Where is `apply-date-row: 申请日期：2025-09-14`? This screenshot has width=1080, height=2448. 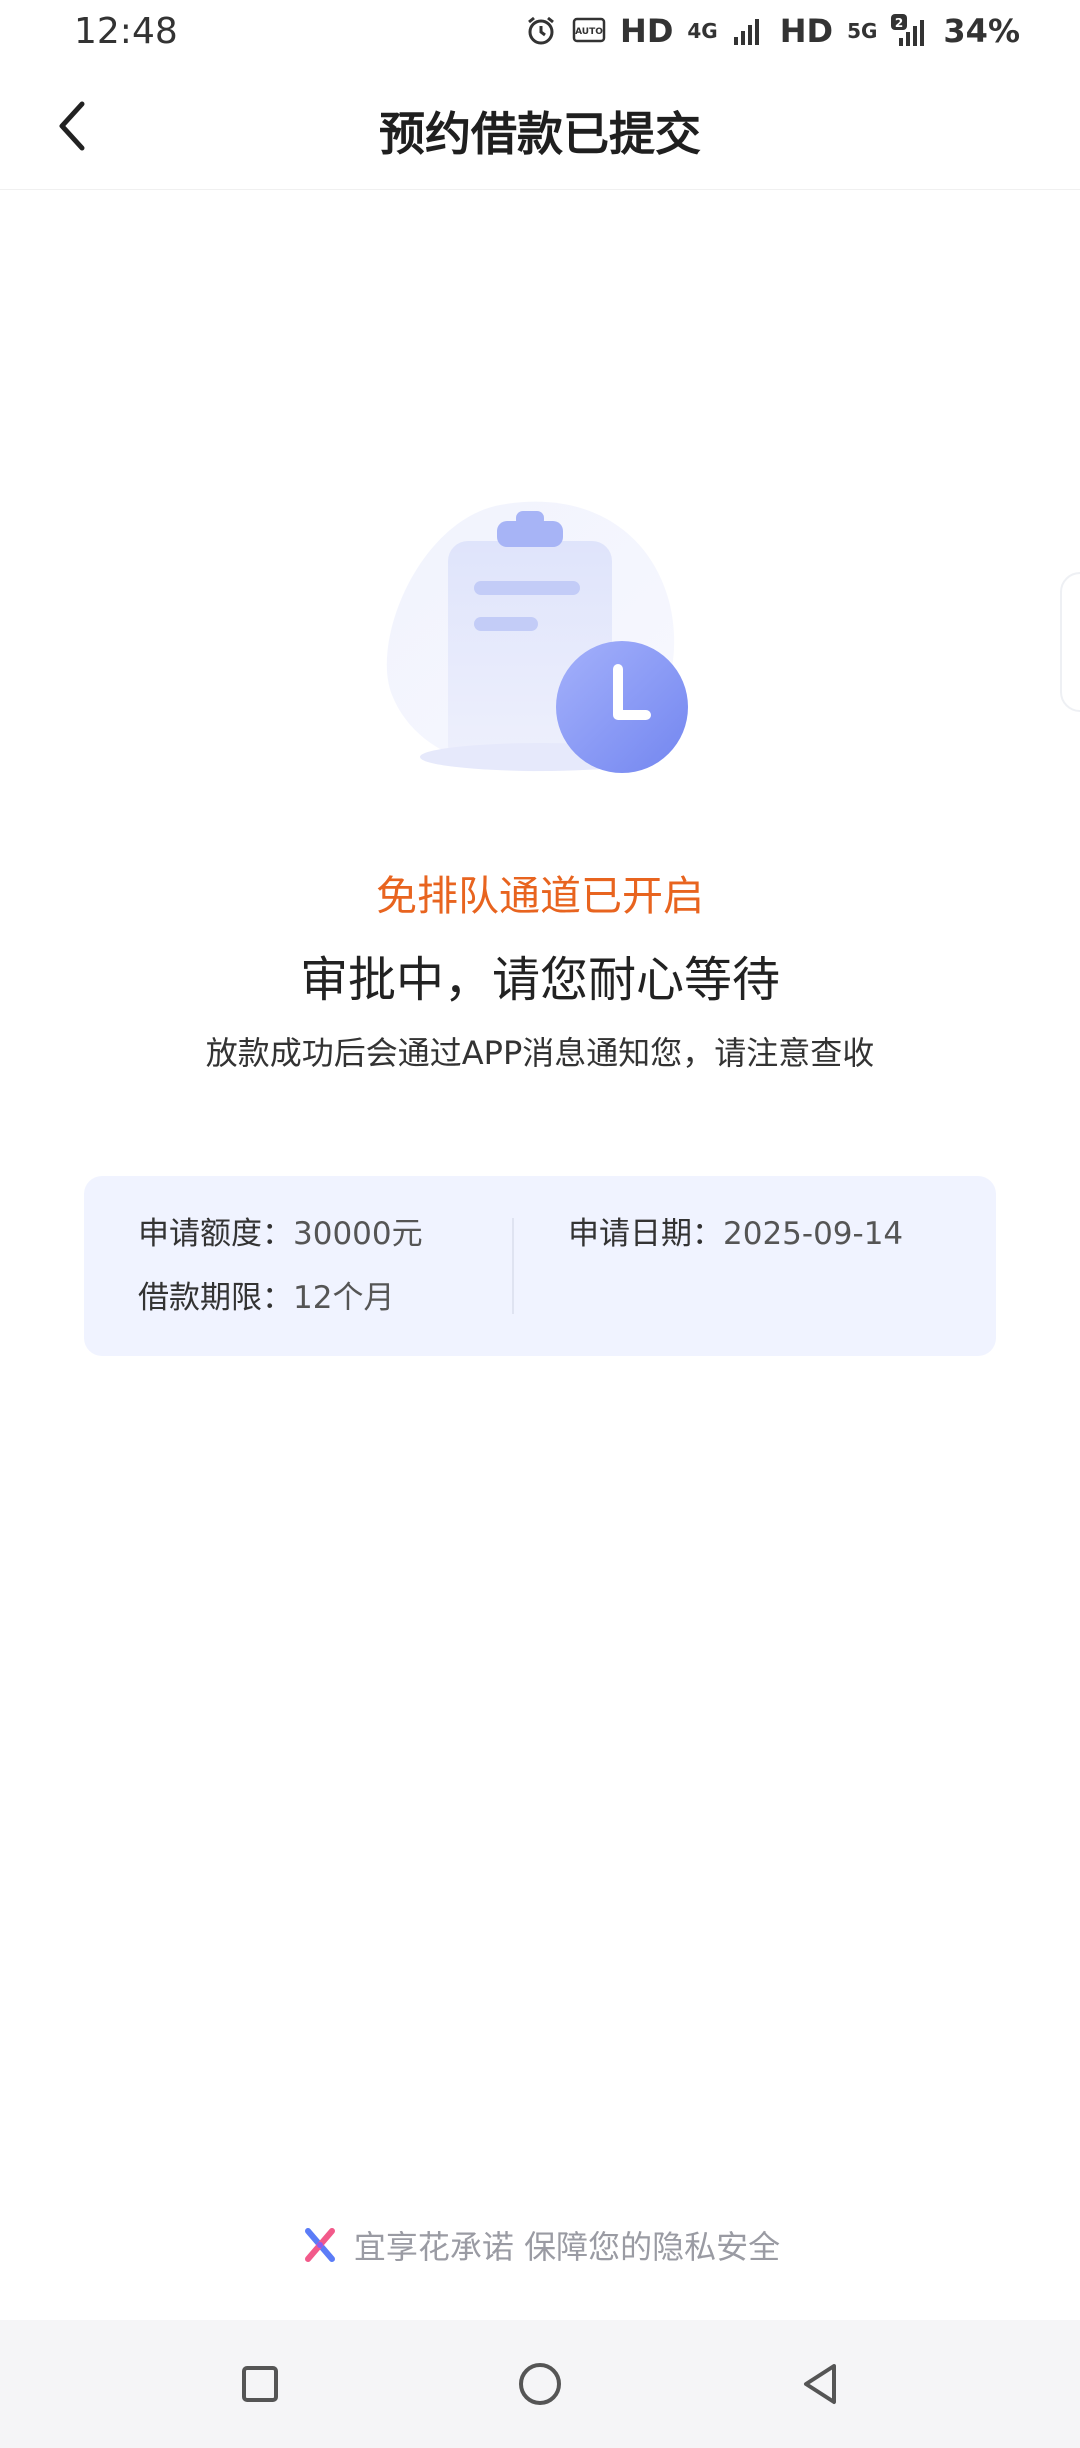
apply-date-row: 申请日期：2025-09-14 is located at coordinates (735, 1234).